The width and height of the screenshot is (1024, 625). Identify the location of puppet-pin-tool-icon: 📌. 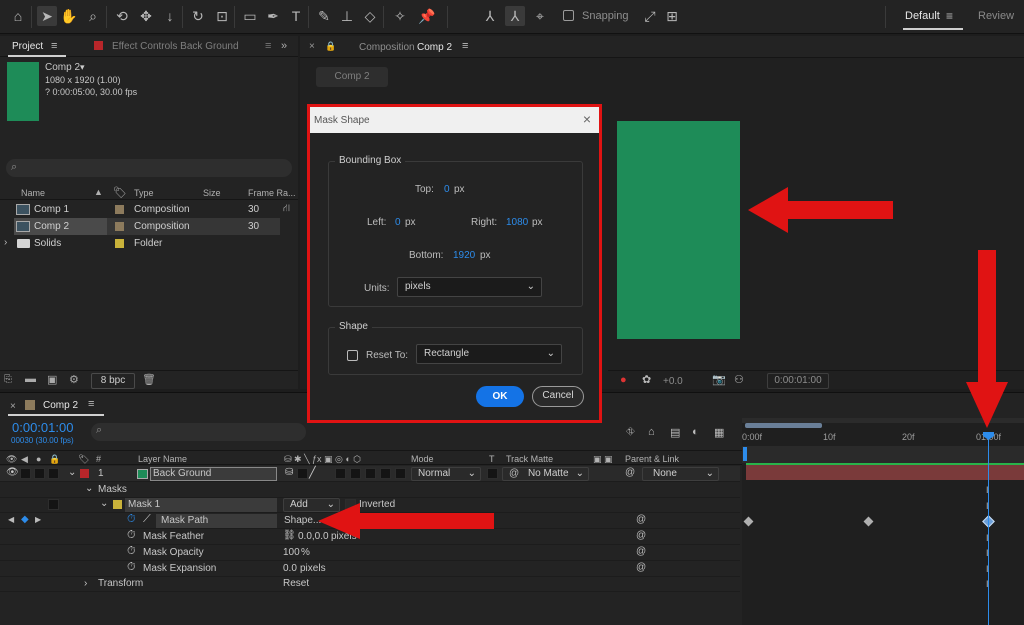
(427, 16).